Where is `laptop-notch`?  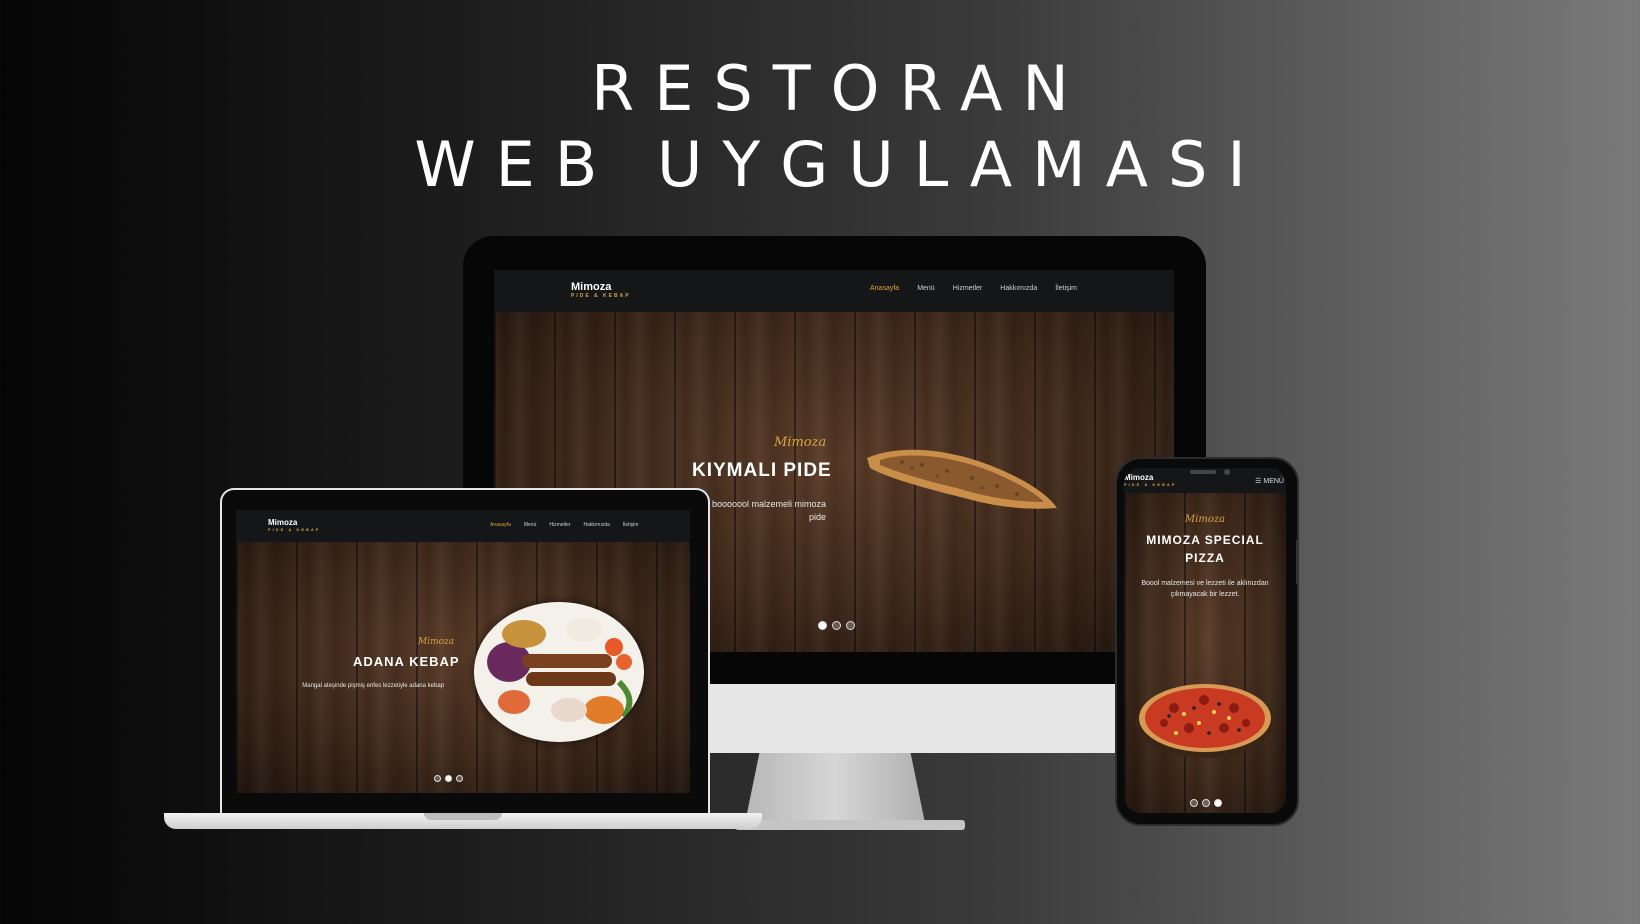
laptop-notch is located at coordinates (463, 816).